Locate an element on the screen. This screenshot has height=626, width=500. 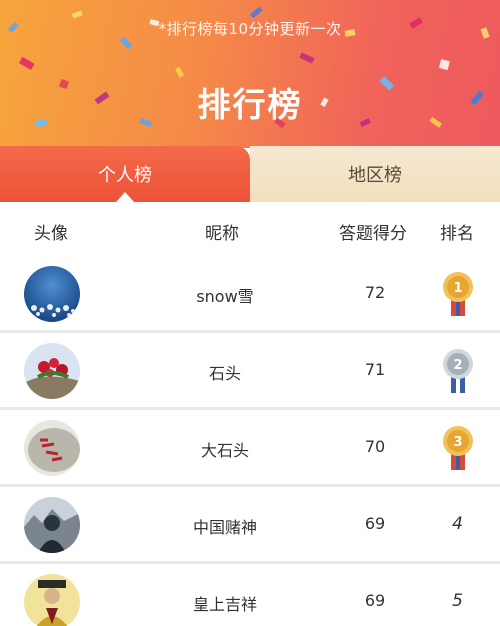
column-header-rank: 排名 is located at coordinates (457, 234).